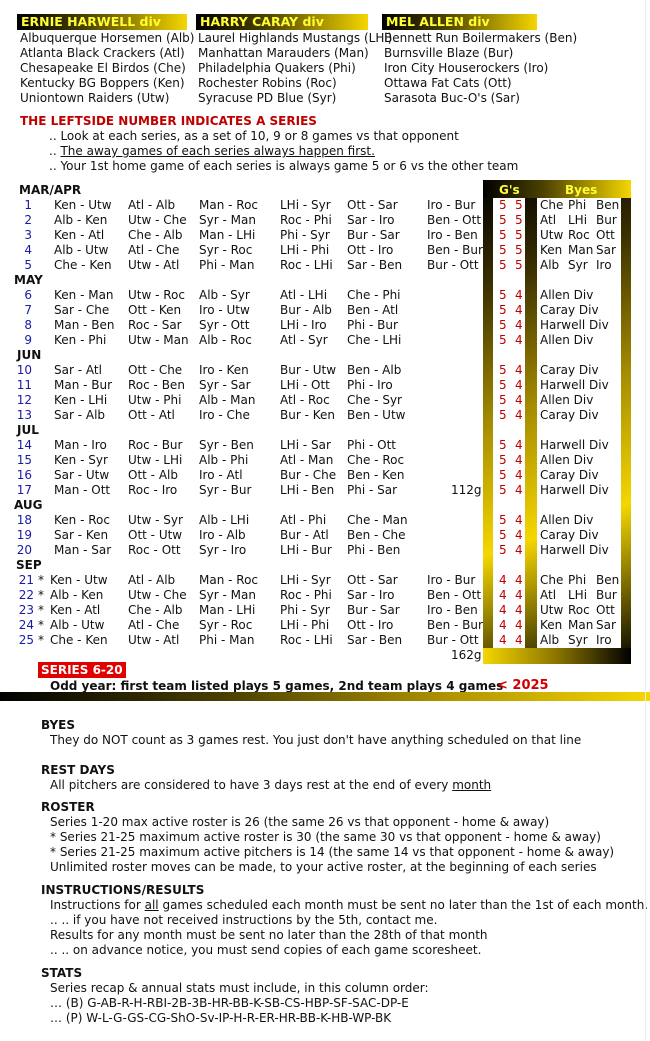  Describe the element at coordinates (24, 370) in the screenshot. I see `series-number: 10` at that location.